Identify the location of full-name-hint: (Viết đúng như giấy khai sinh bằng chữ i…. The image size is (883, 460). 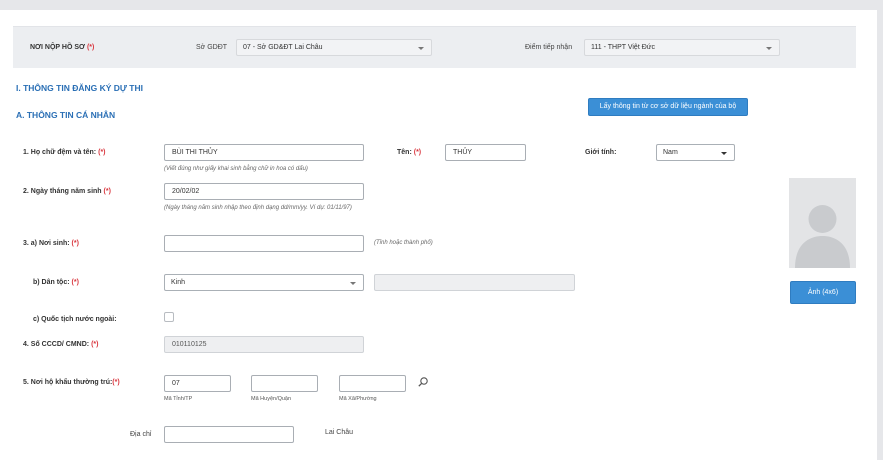
(236, 169).